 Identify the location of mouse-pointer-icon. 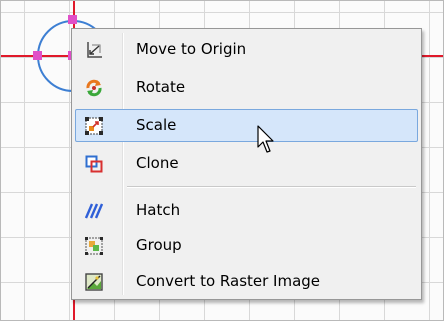
(267, 140).